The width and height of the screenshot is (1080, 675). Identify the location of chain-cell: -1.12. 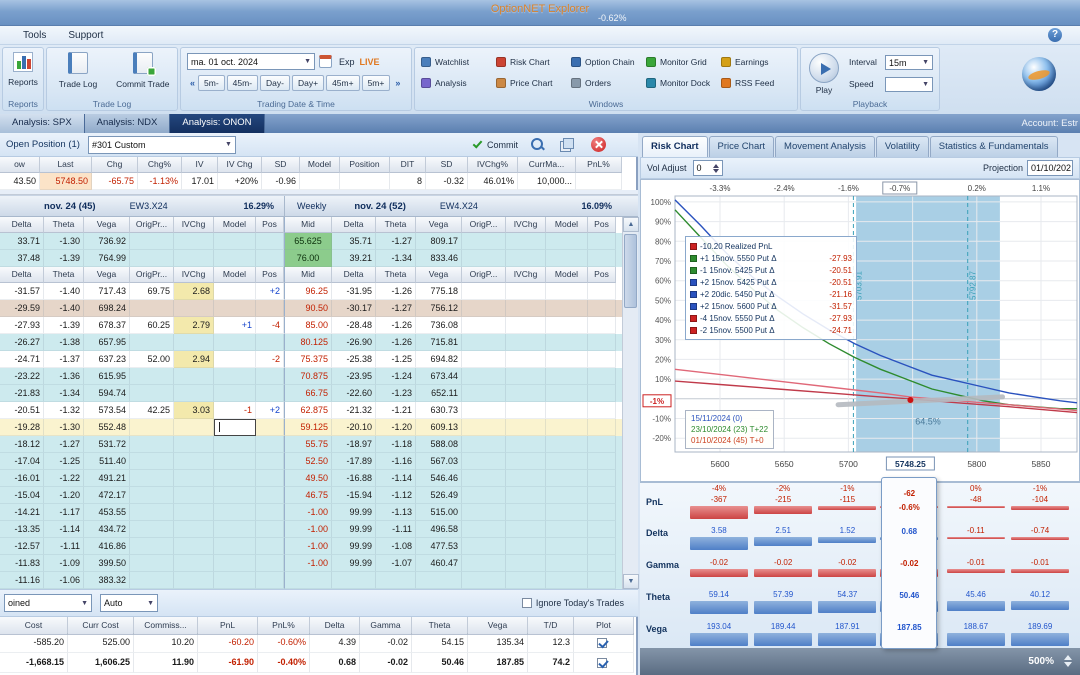
(396, 495).